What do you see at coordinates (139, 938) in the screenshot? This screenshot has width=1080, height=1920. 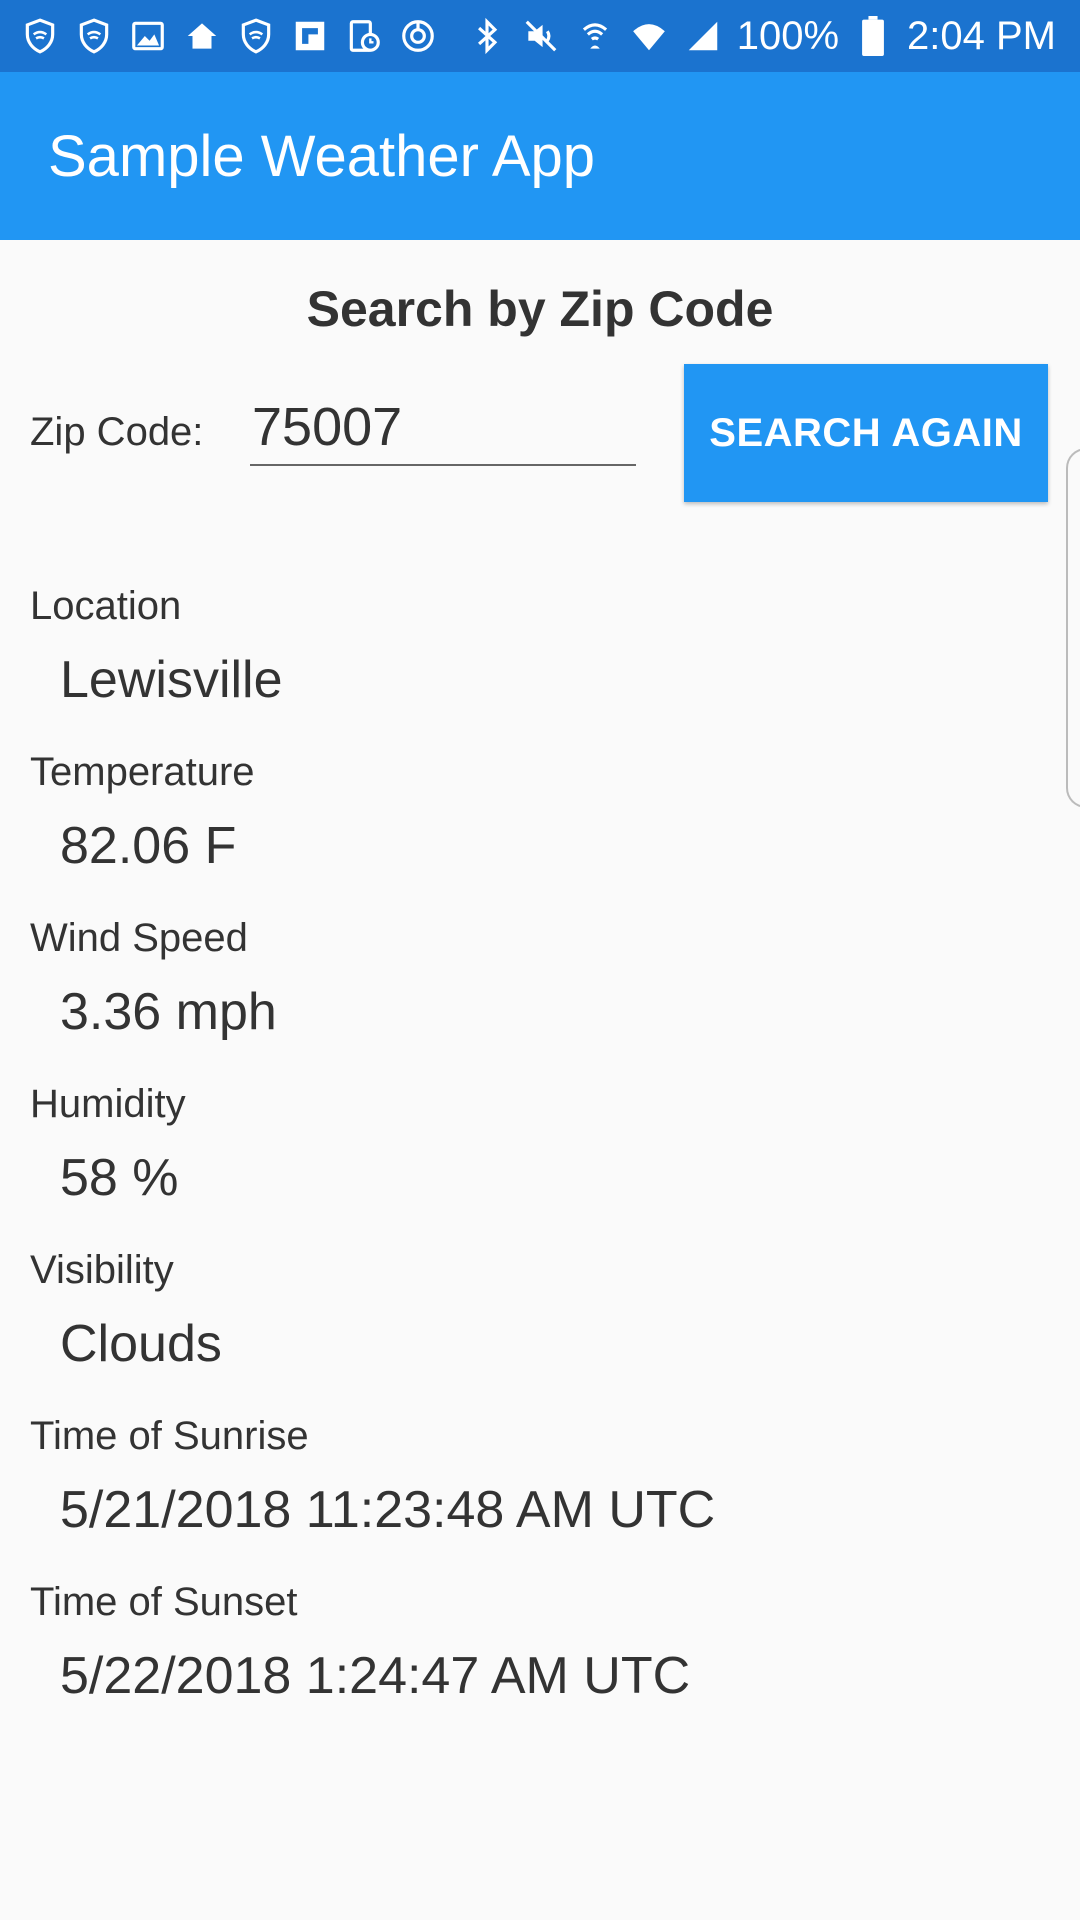 I see `wind-speed-label: Wind Speed` at bounding box center [139, 938].